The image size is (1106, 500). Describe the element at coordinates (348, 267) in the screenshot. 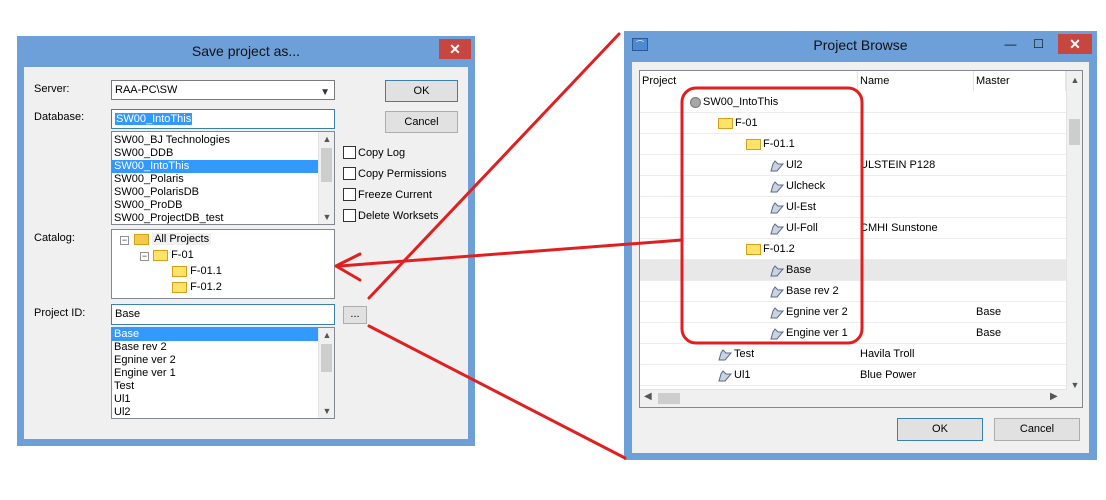

I see `arrowhead-icon` at that location.